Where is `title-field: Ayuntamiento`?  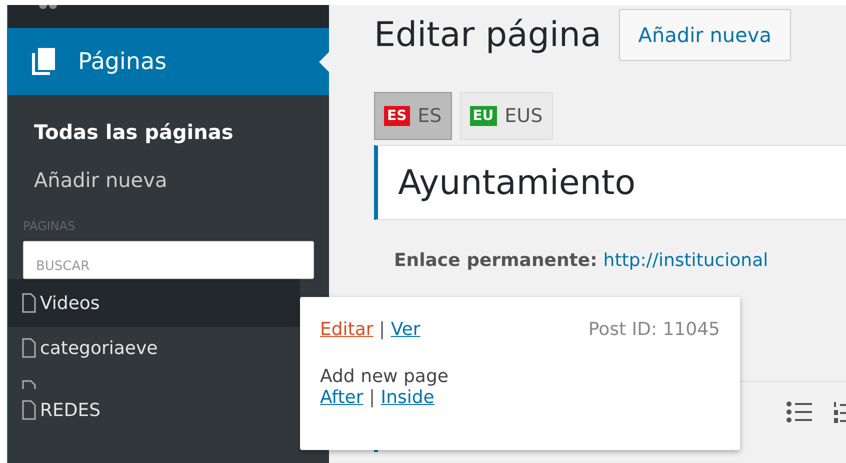 title-field: Ayuntamiento is located at coordinates (610, 182).